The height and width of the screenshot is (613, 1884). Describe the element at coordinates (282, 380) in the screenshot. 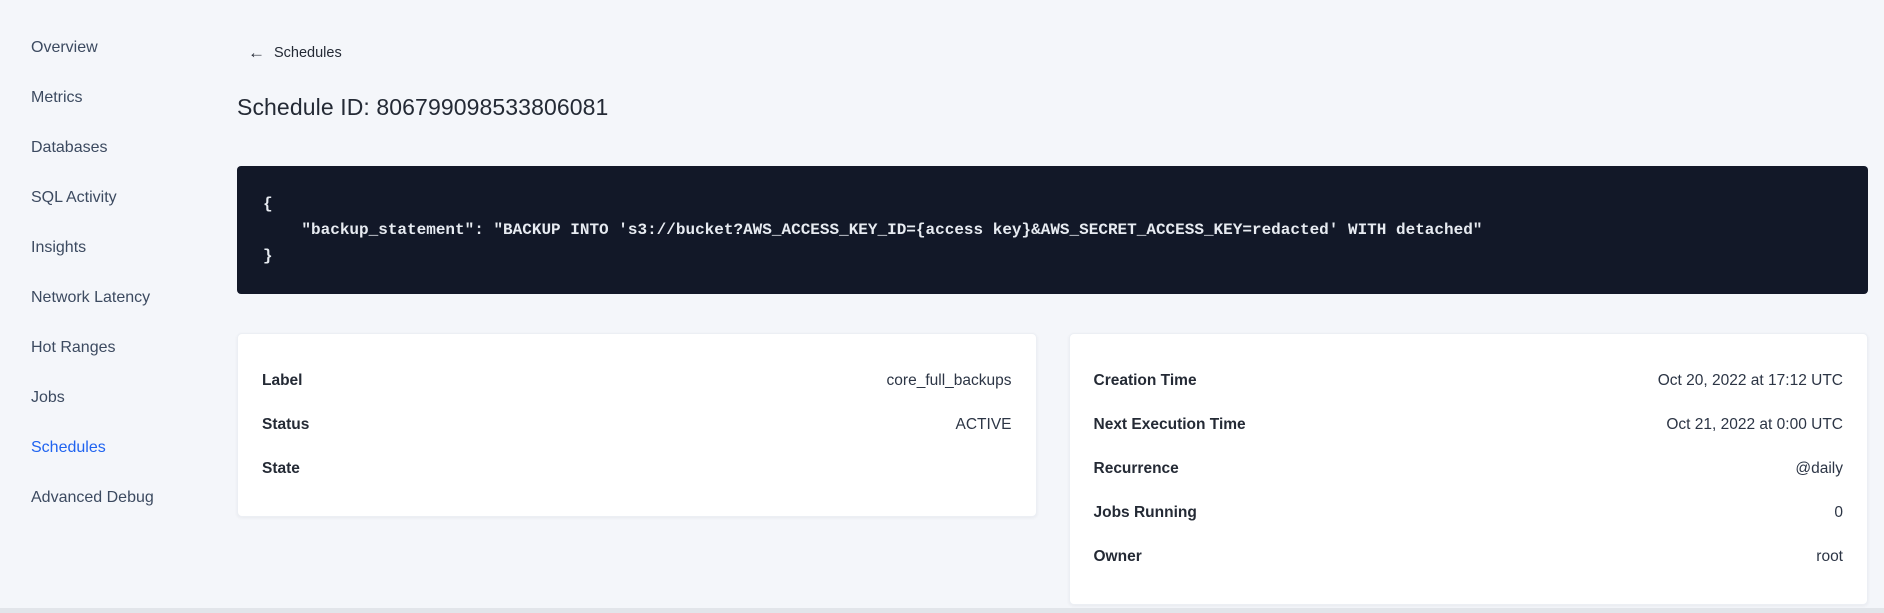

I see `detail-label: Label` at that location.